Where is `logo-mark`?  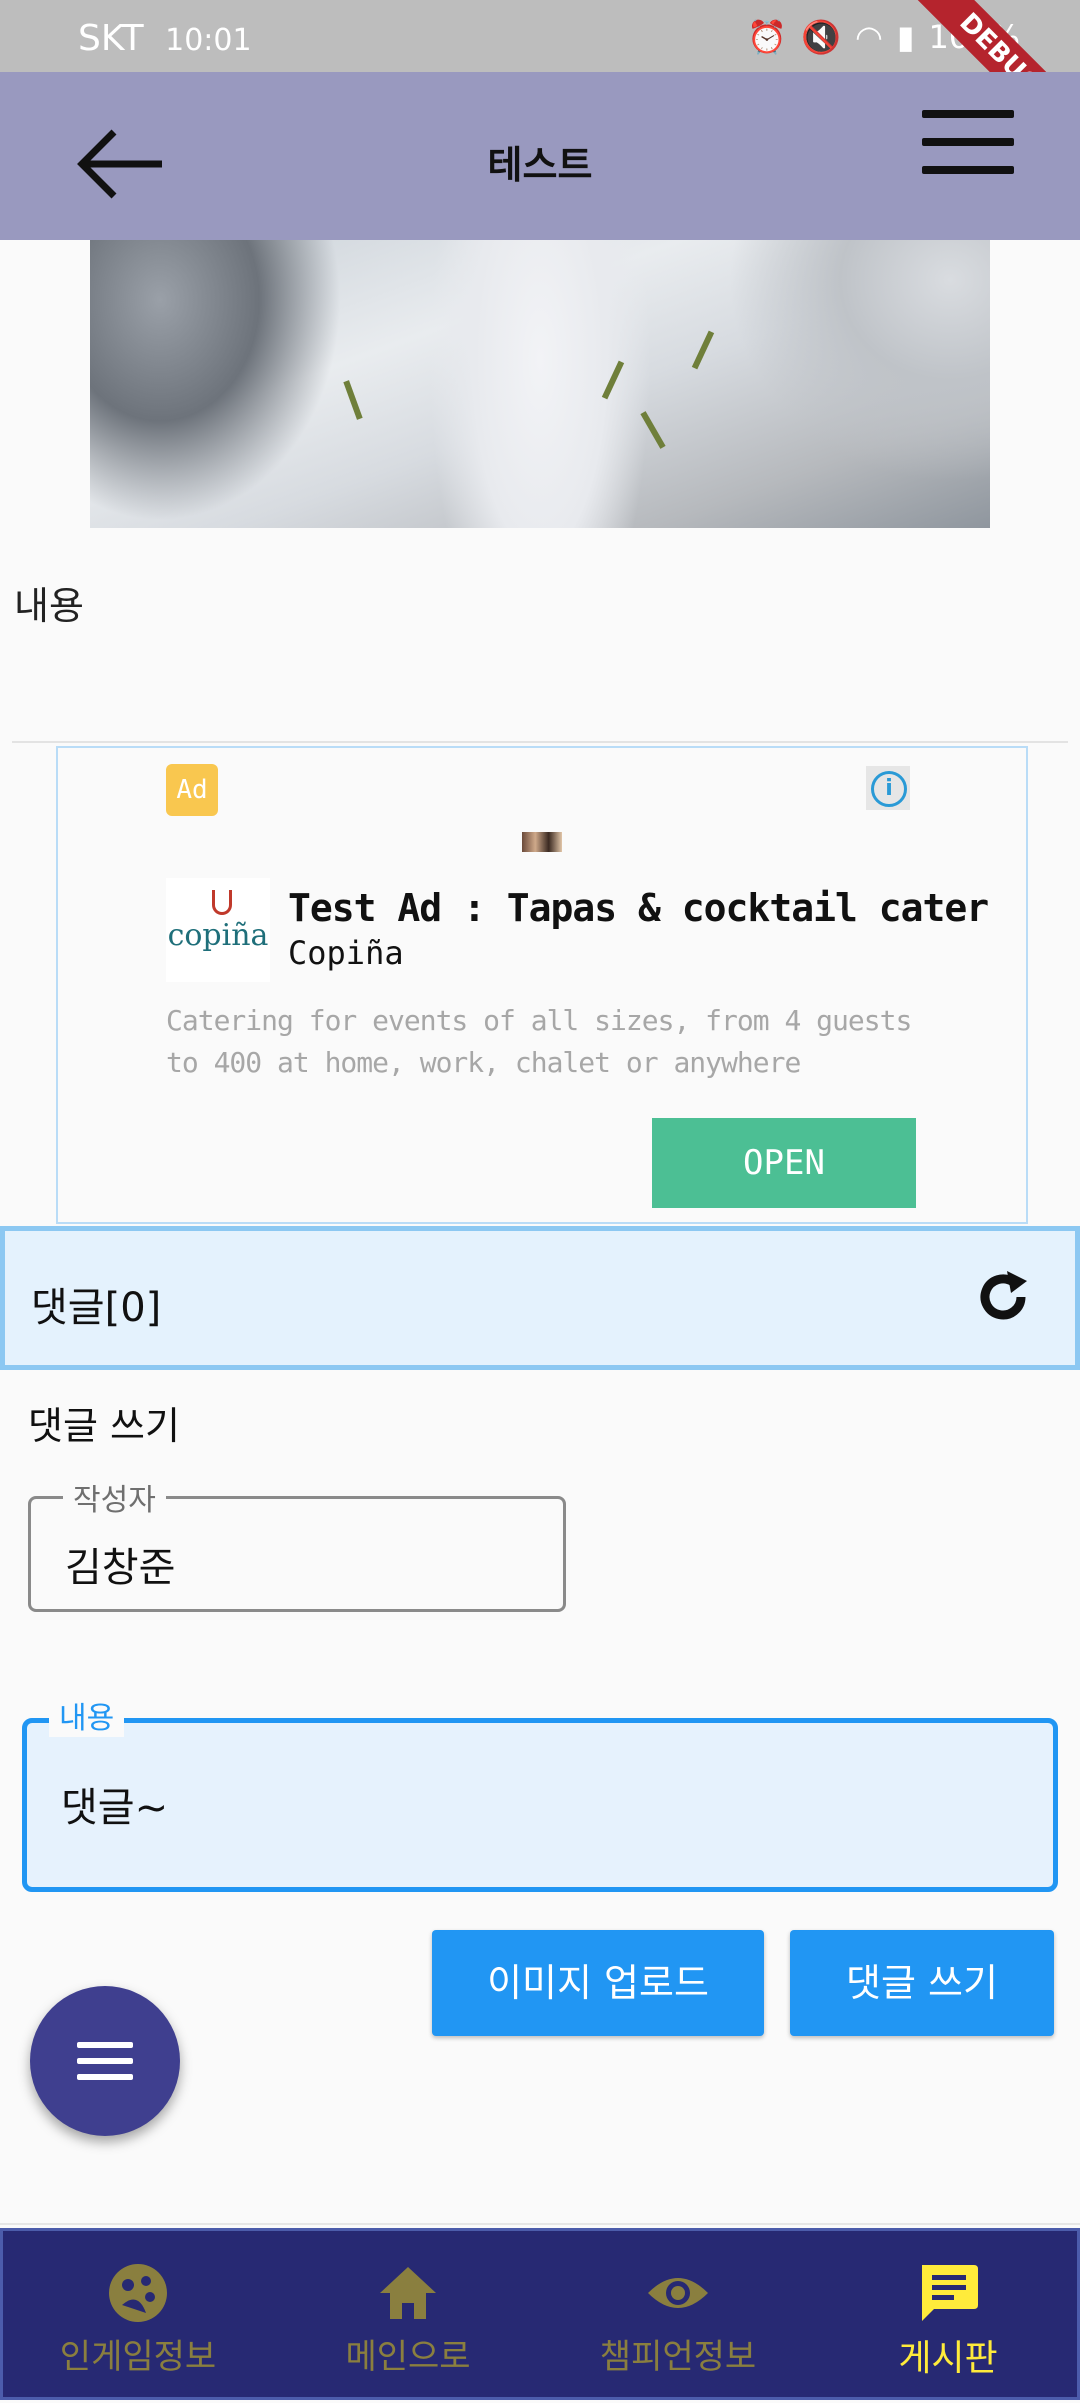
logo-mark is located at coordinates (222, 902).